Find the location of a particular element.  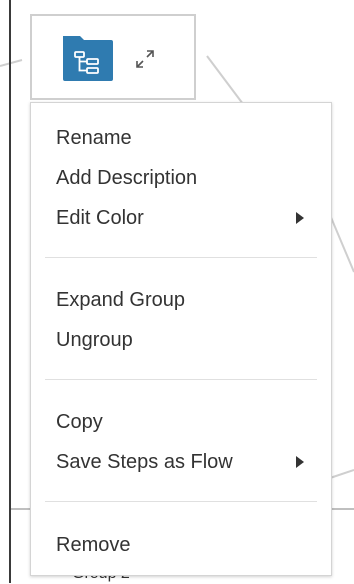

menu-item-edit-color: Edit Color is located at coordinates (181, 218).